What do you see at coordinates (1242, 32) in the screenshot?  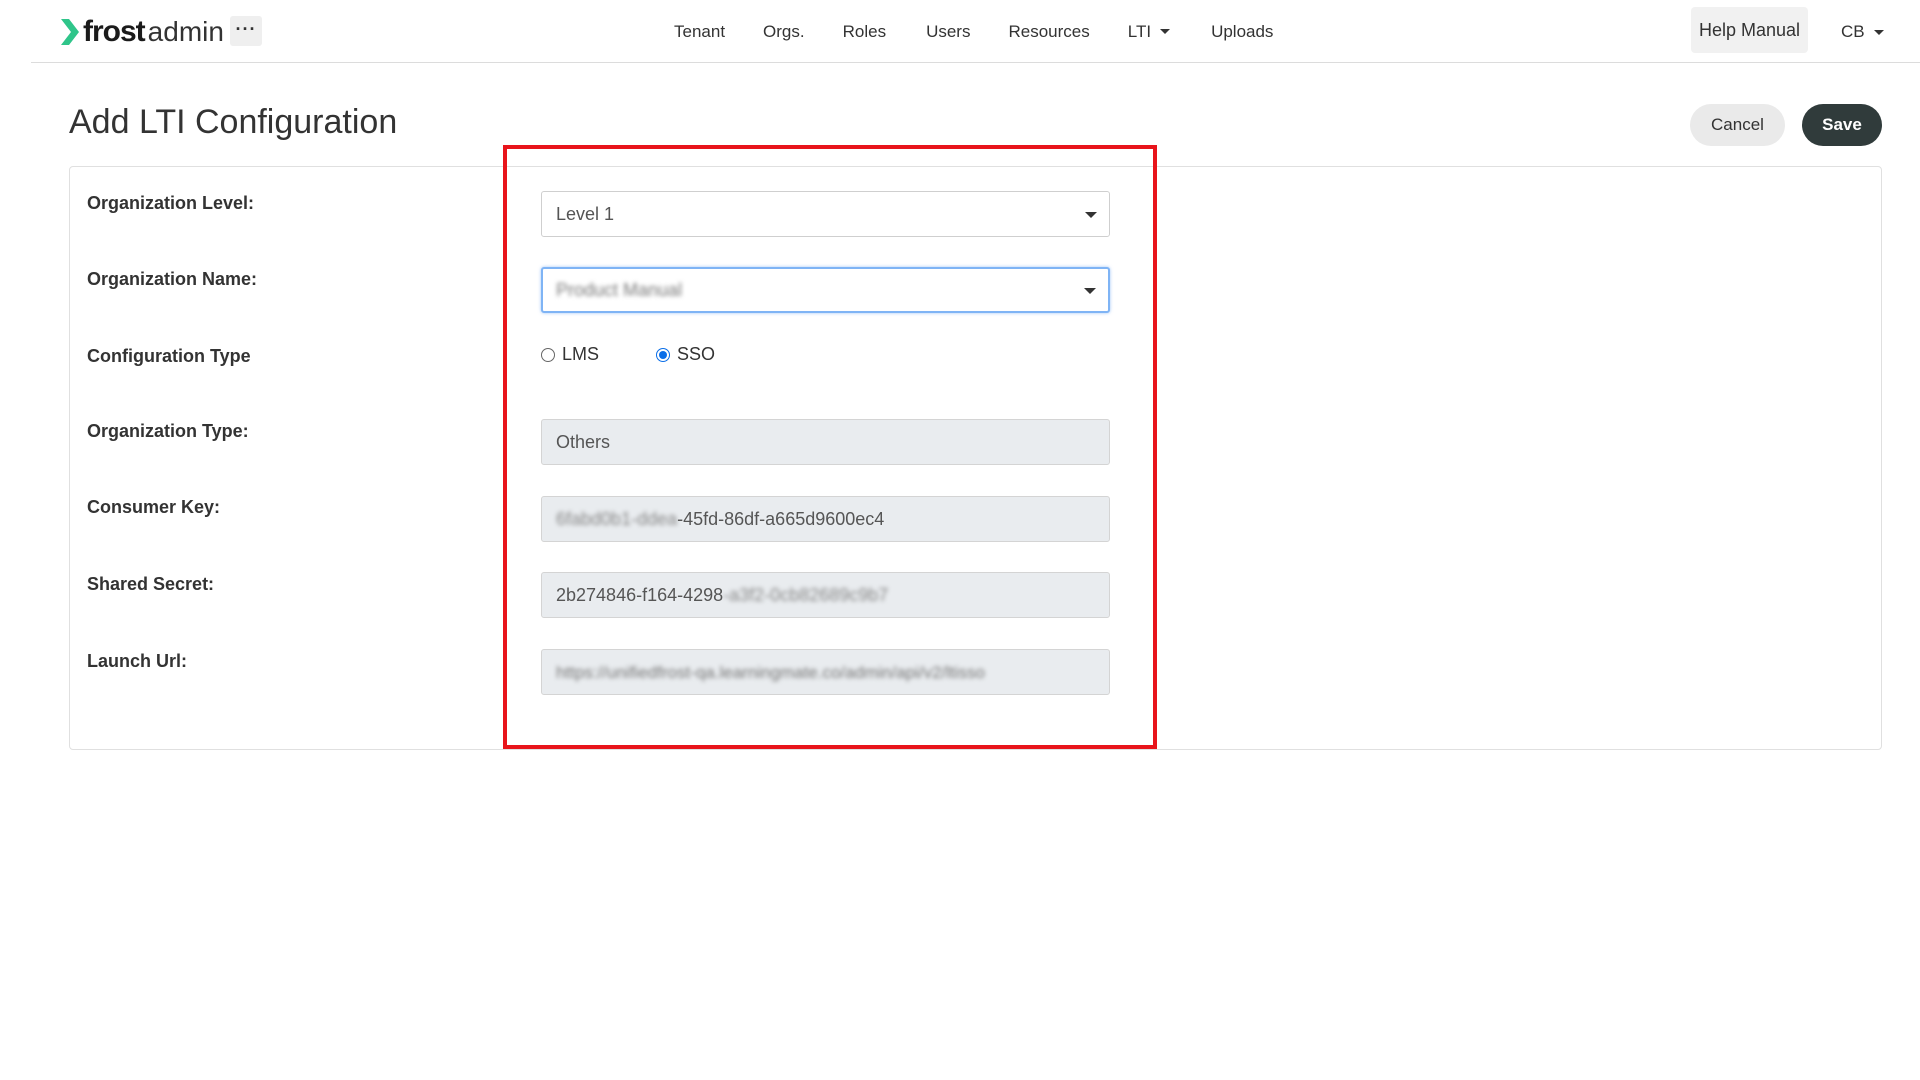 I see `nav-uploads: Uploads` at bounding box center [1242, 32].